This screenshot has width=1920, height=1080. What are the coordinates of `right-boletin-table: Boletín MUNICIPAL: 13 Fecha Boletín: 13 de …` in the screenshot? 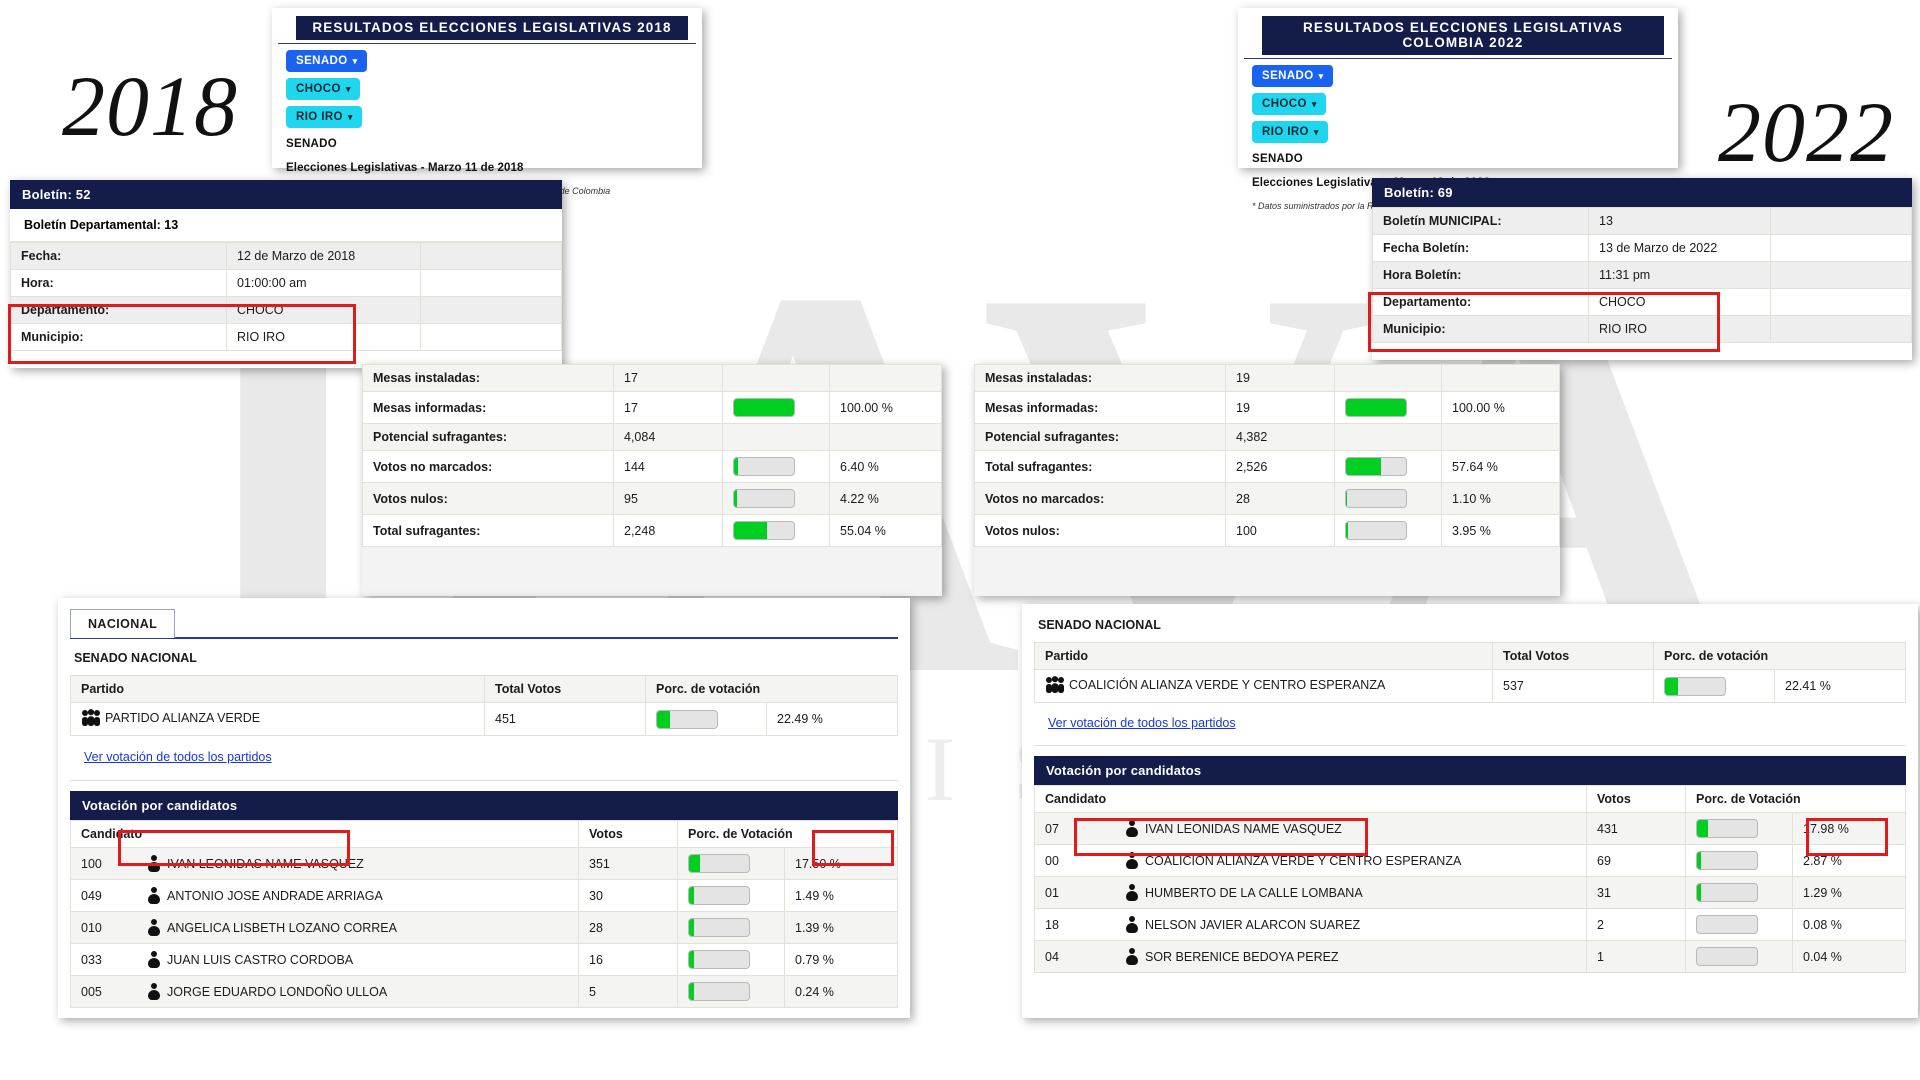 It's located at (1642, 275).